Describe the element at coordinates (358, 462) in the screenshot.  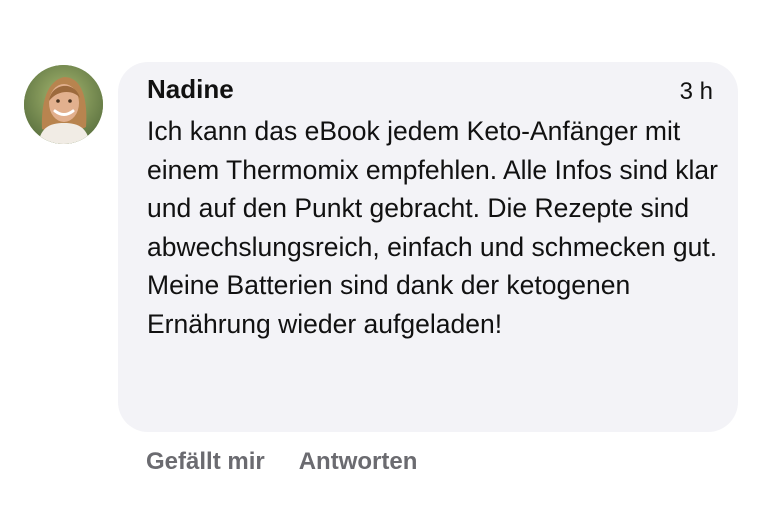
I see `reply-button: Antworten` at that location.